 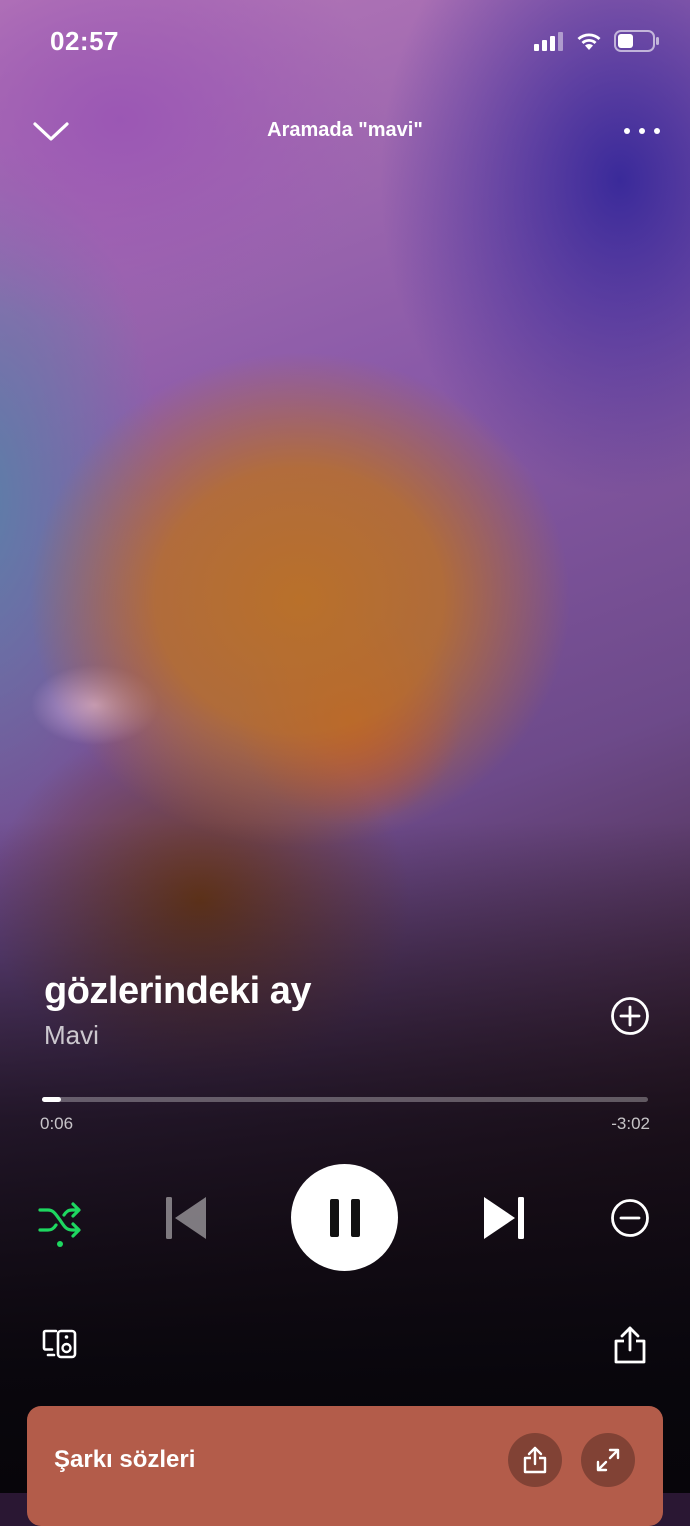 What do you see at coordinates (84, 41) in the screenshot?
I see `status-time: 02:57` at bounding box center [84, 41].